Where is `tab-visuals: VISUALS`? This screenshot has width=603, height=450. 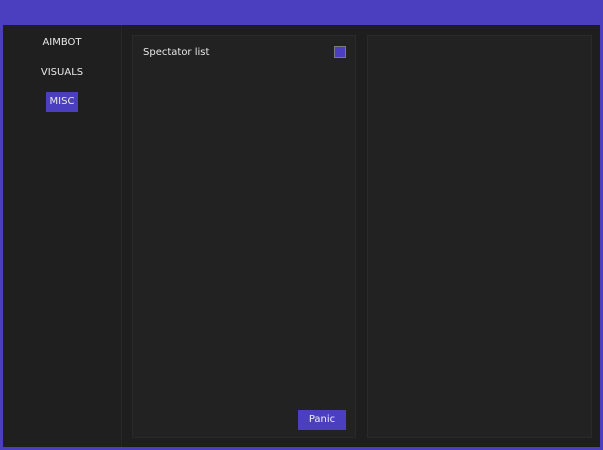
tab-visuals: VISUALS is located at coordinates (62, 73).